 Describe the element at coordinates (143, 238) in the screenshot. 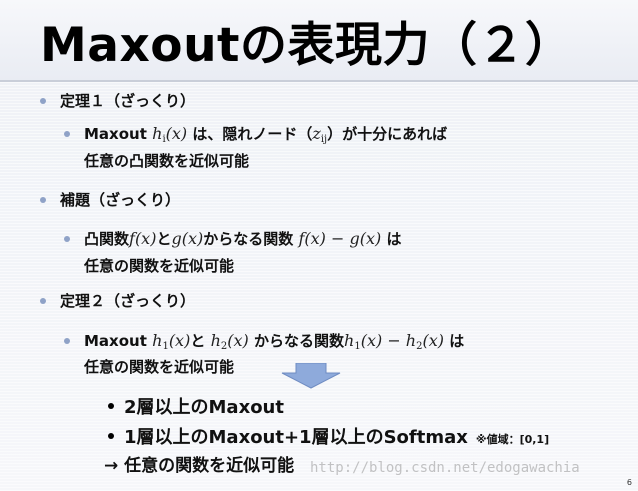

I see `math-f-x: f(x)` at that location.